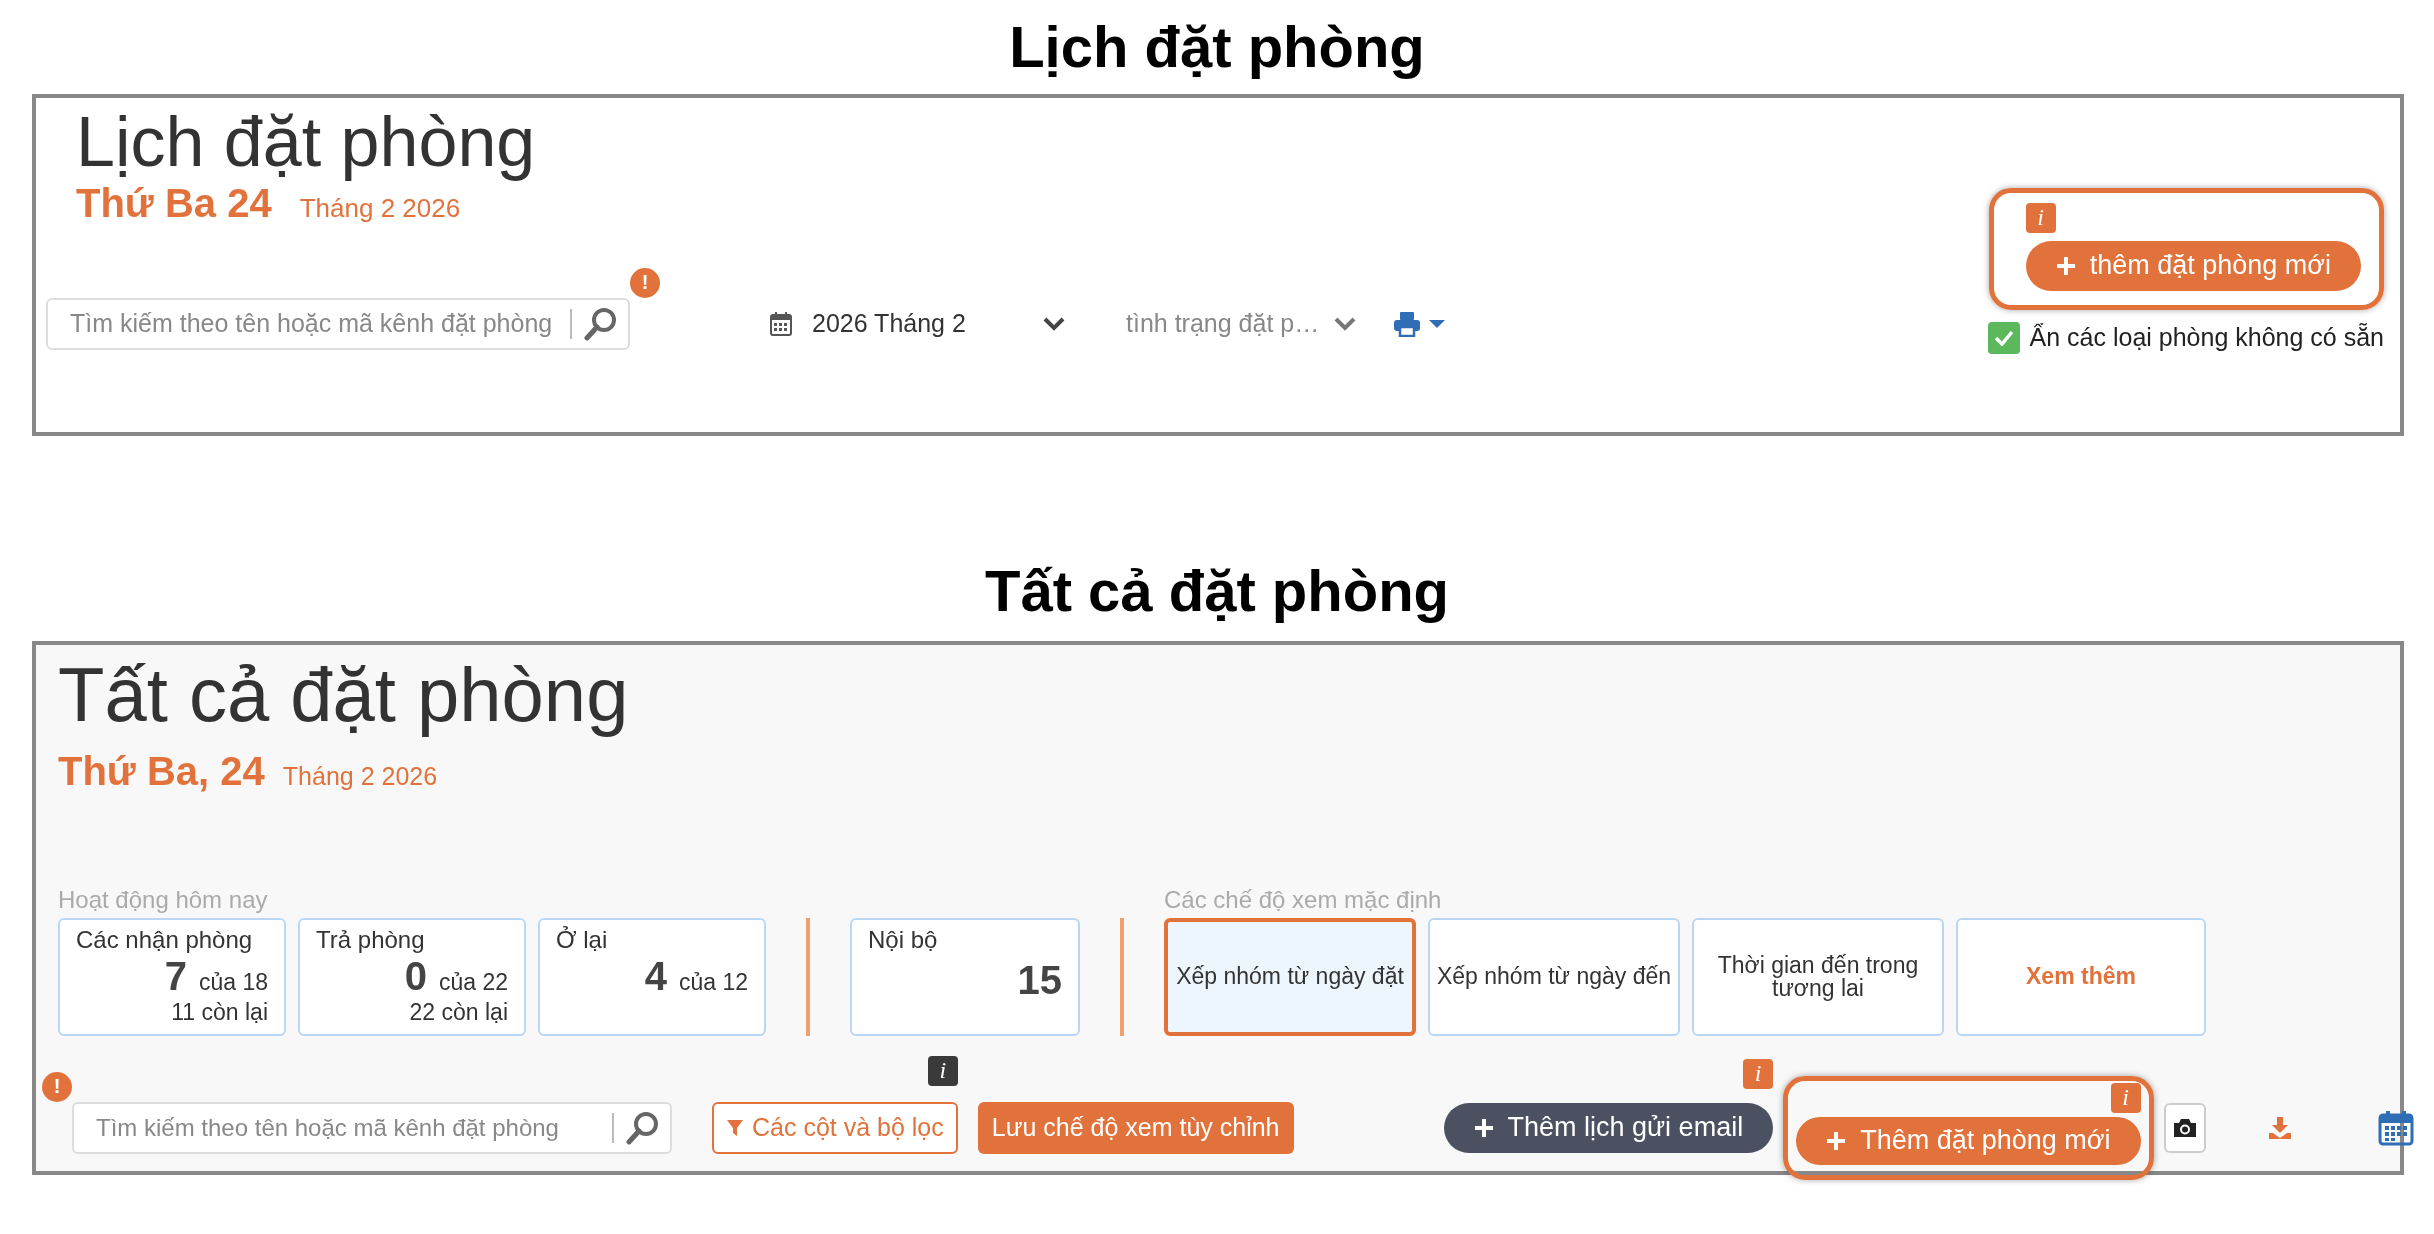 The image size is (2434, 1234). I want to click on total-label: của 12, so click(713, 982).